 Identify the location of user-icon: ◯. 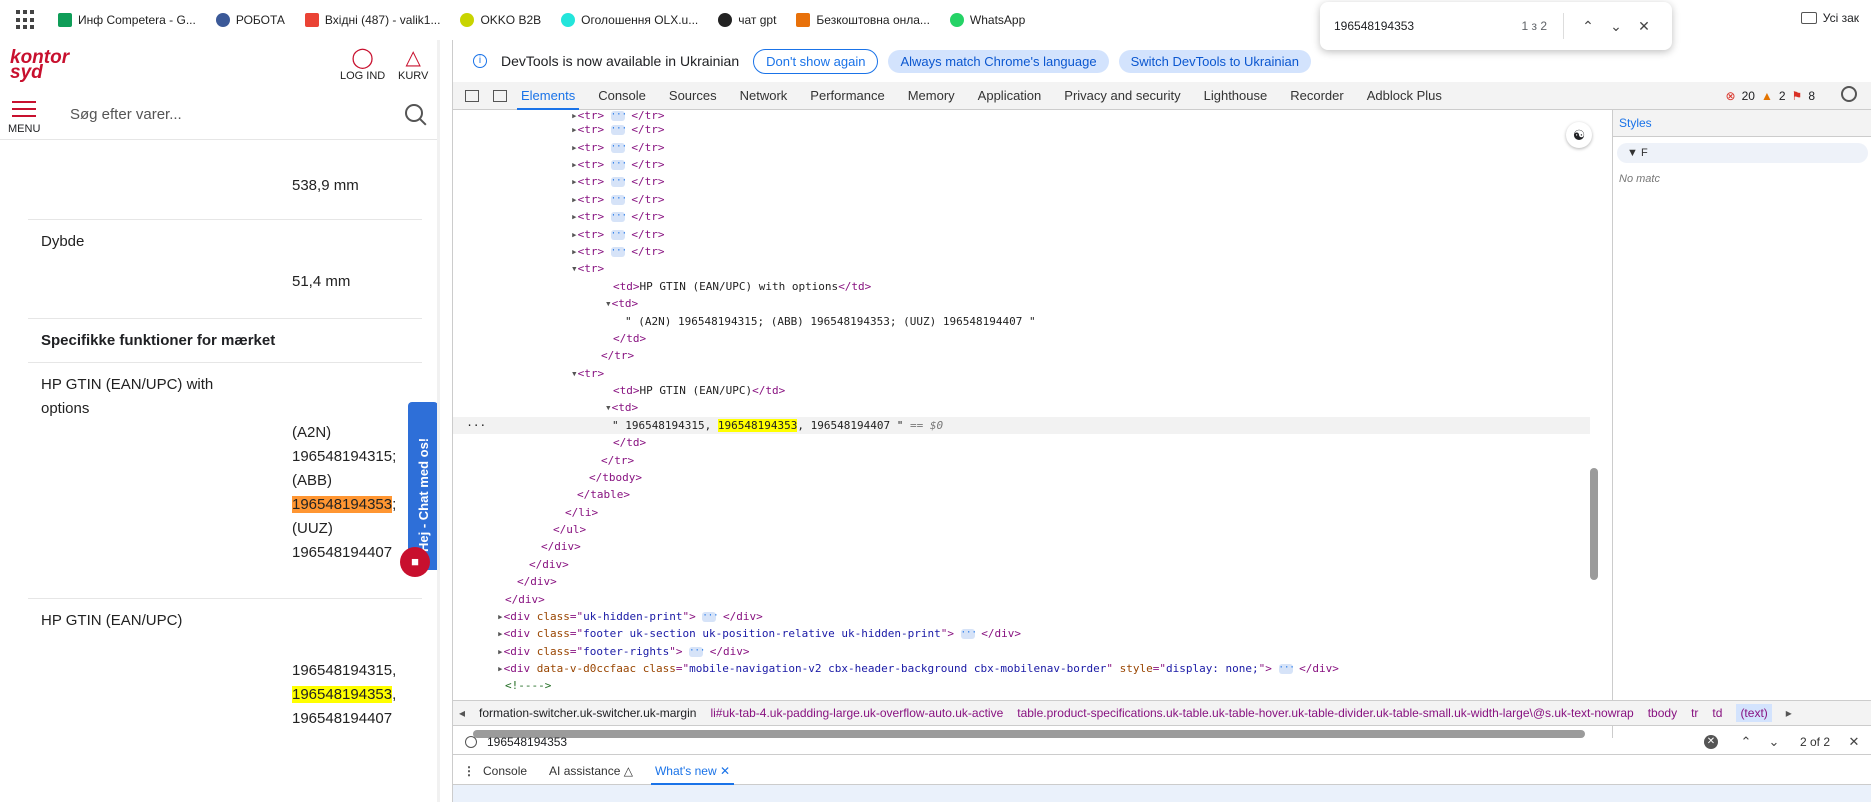
(362, 58).